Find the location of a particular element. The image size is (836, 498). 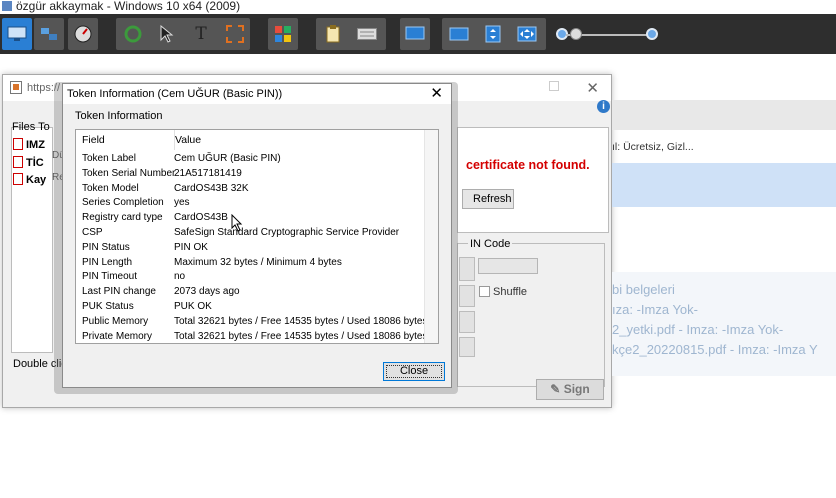

sign-button: ✎ Sign is located at coordinates (570, 389).